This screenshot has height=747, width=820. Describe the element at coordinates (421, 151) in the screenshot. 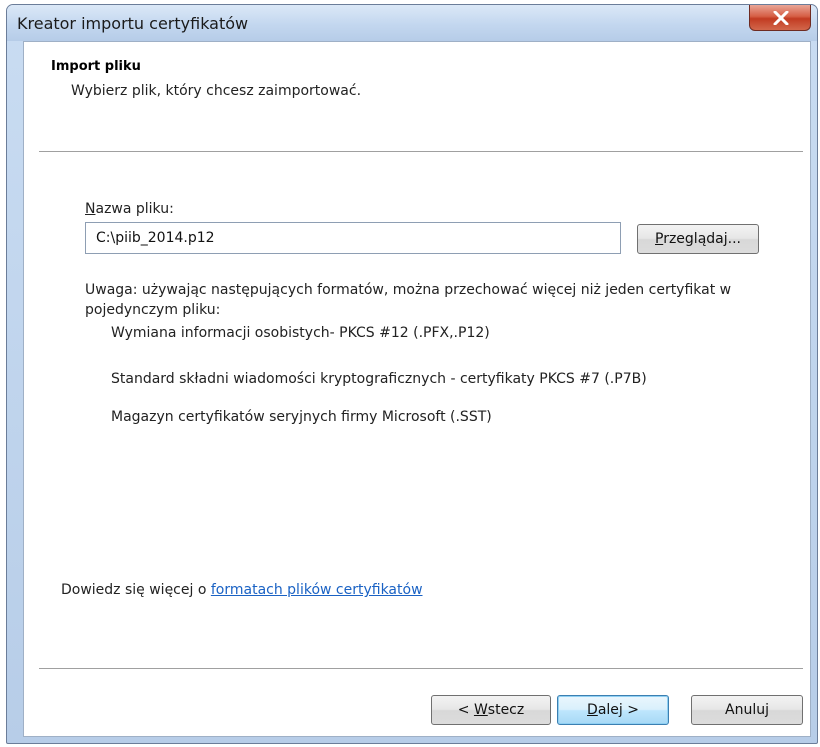

I see `header-separator` at that location.